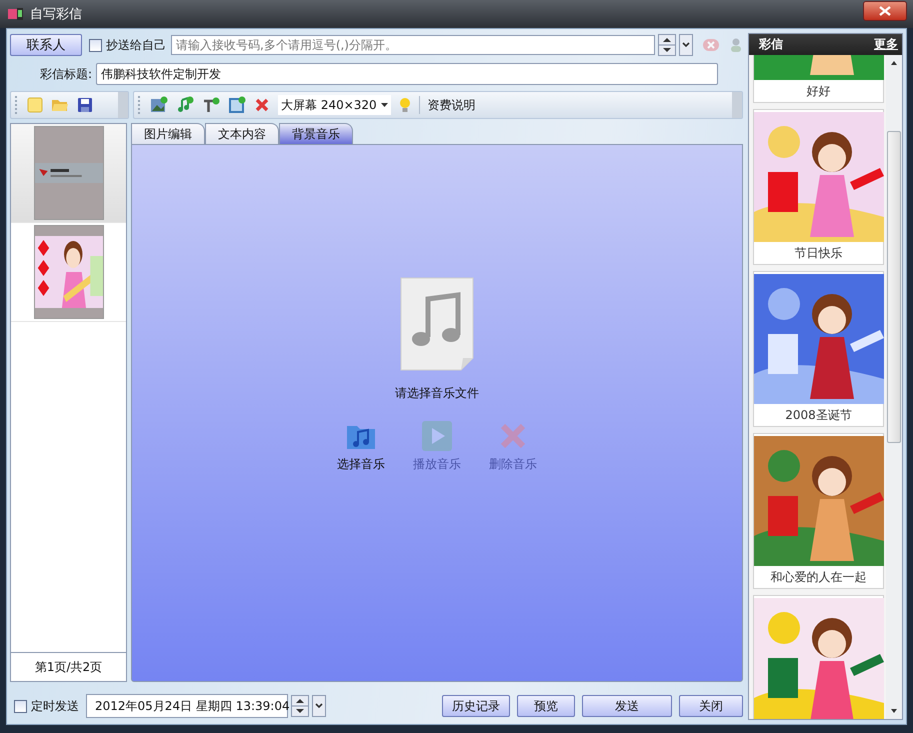  What do you see at coordinates (211, 105) in the screenshot?
I see `add-text-icon` at bounding box center [211, 105].